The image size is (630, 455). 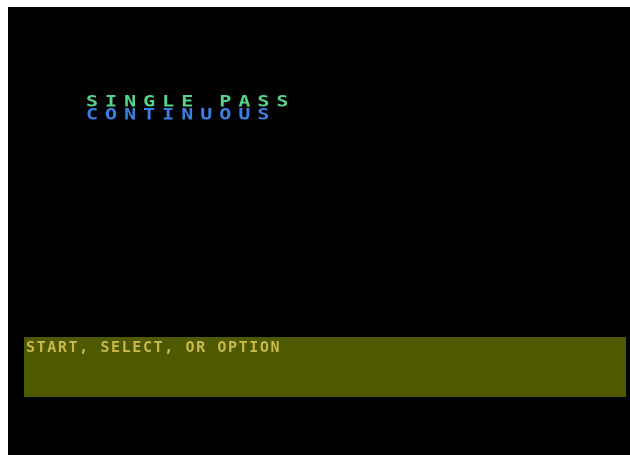 What do you see at coordinates (325, 367) in the screenshot?
I see `prompt-bar: START, SELECT, OR OPTION` at bounding box center [325, 367].